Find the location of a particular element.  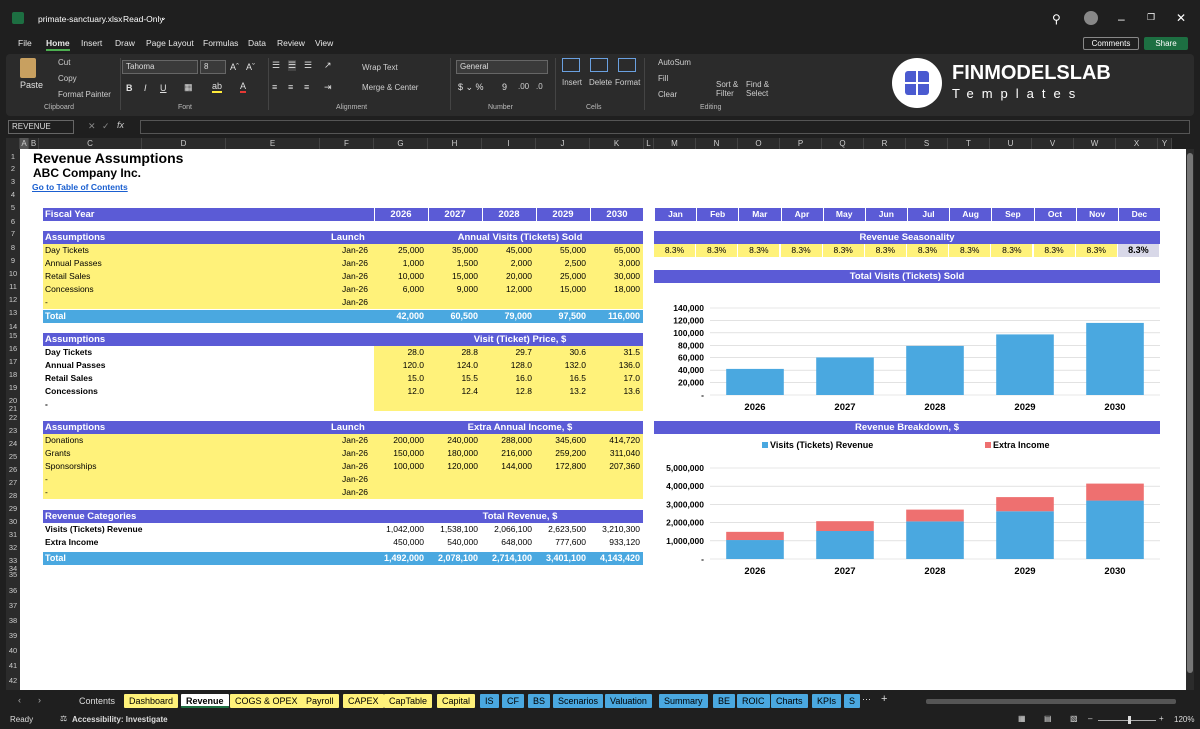

orientation-icon: ↗ is located at coordinates (328, 65).